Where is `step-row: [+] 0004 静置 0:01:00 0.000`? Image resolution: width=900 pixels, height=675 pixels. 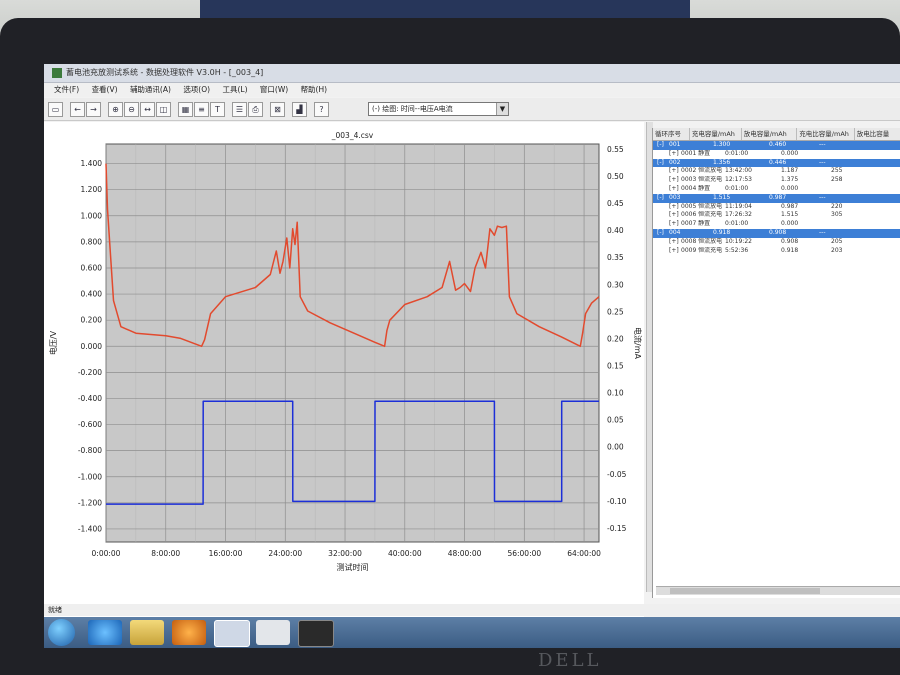 step-row: [+] 0004 静置 0:01:00 0.000 is located at coordinates (776, 189).